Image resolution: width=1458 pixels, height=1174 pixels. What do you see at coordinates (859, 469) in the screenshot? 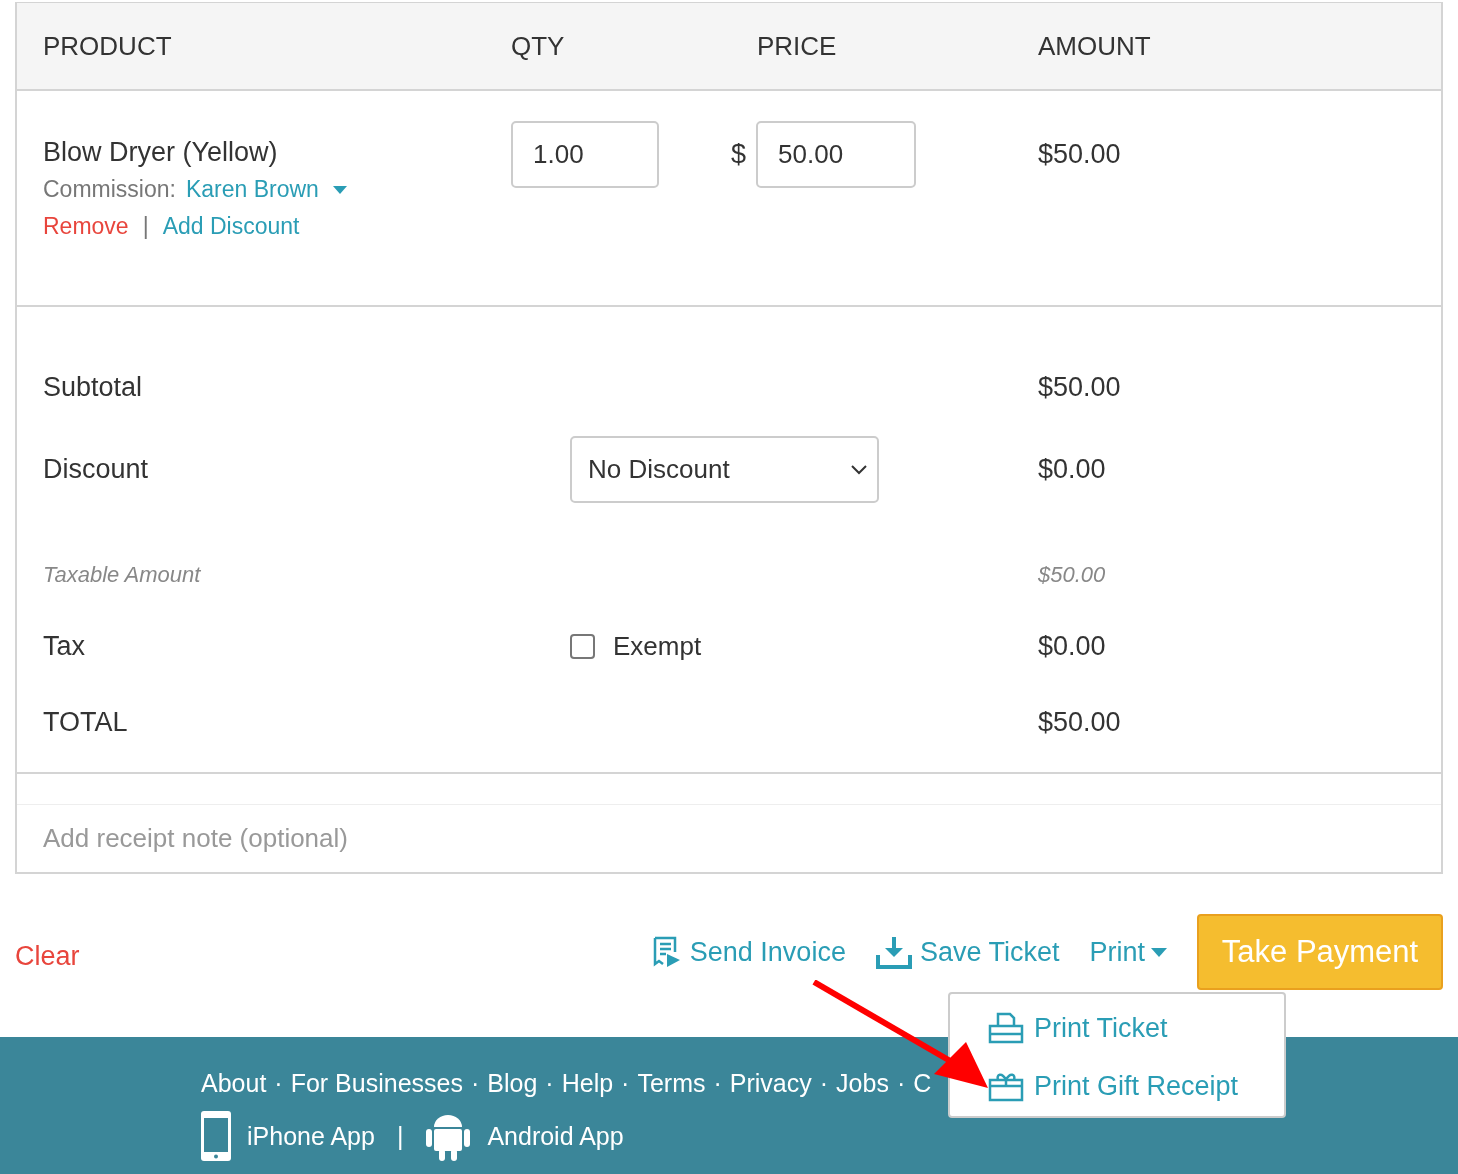
I see `chevron-icon` at bounding box center [859, 469].